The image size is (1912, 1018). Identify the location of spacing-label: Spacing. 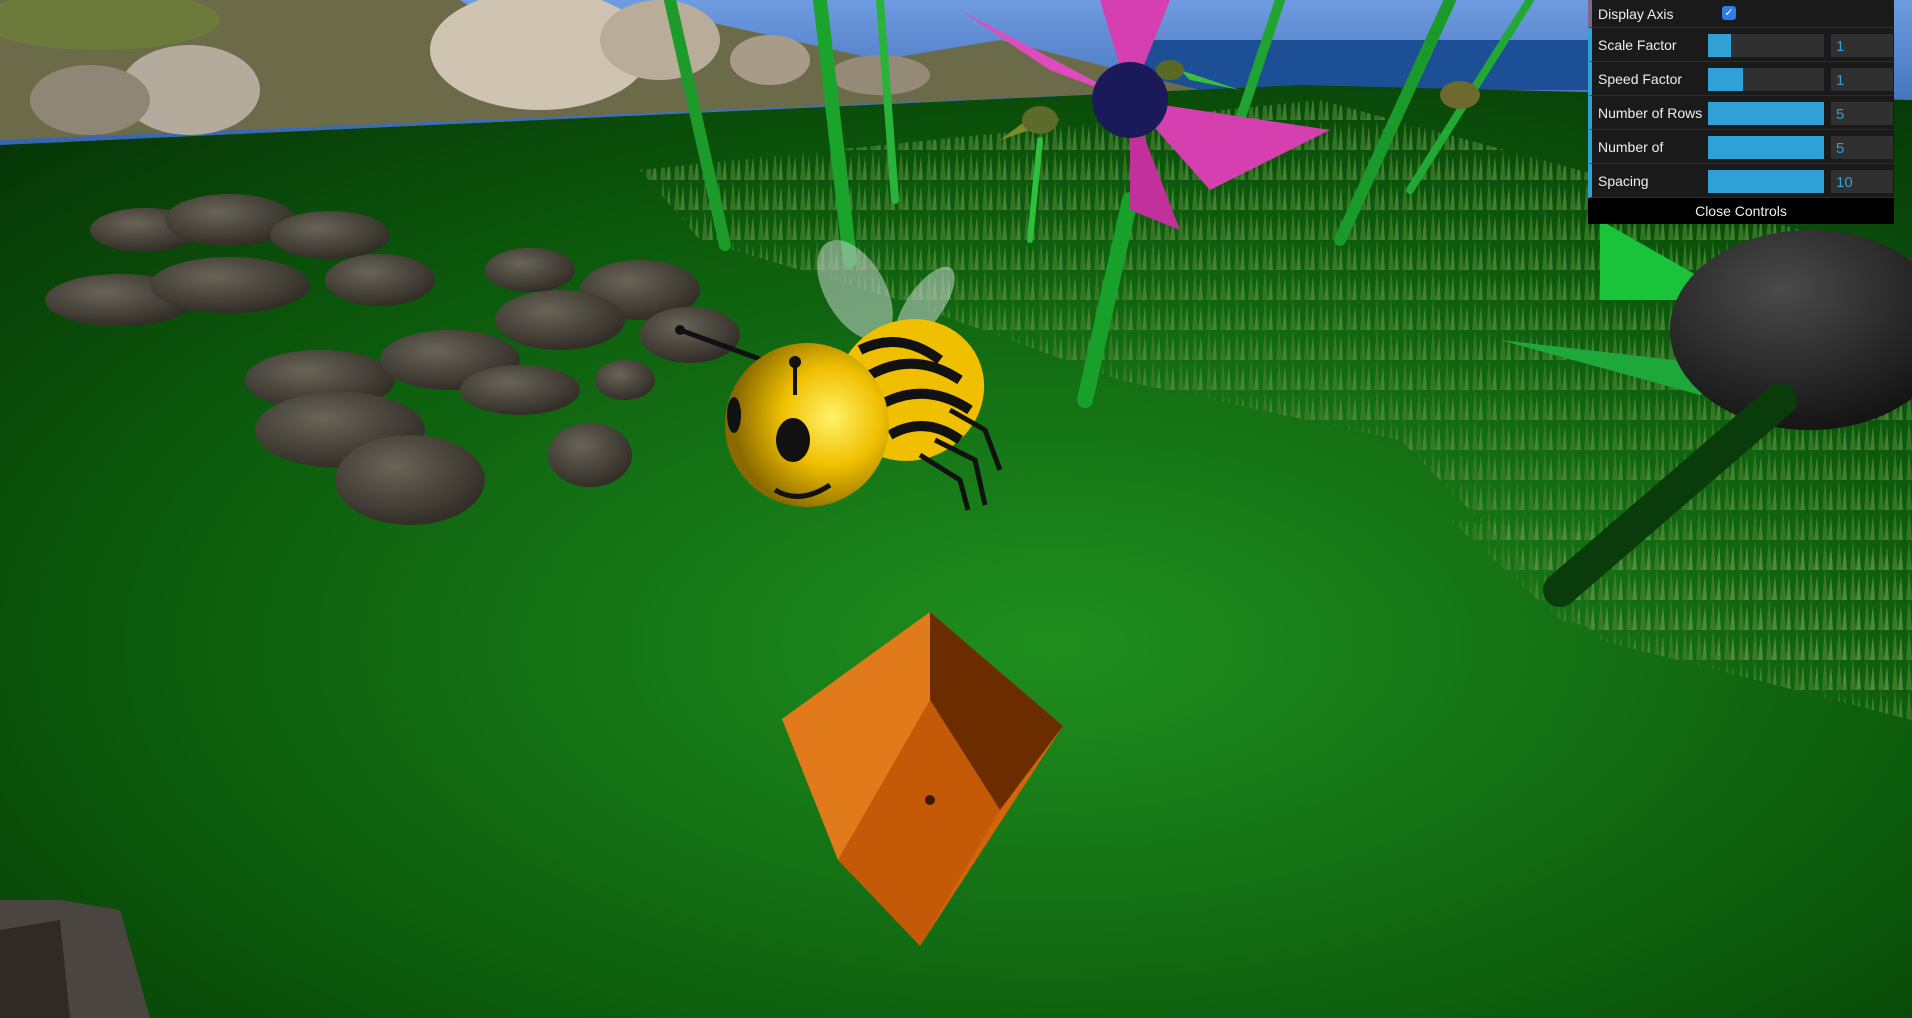
(1623, 180).